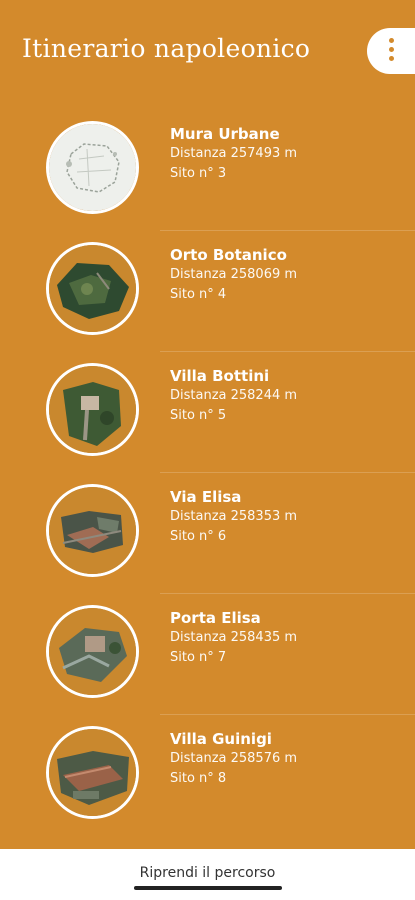 Image resolution: width=415 pixels, height=900 pixels. What do you see at coordinates (198, 173) in the screenshot?
I see `site-number: Sito n° 3` at bounding box center [198, 173].